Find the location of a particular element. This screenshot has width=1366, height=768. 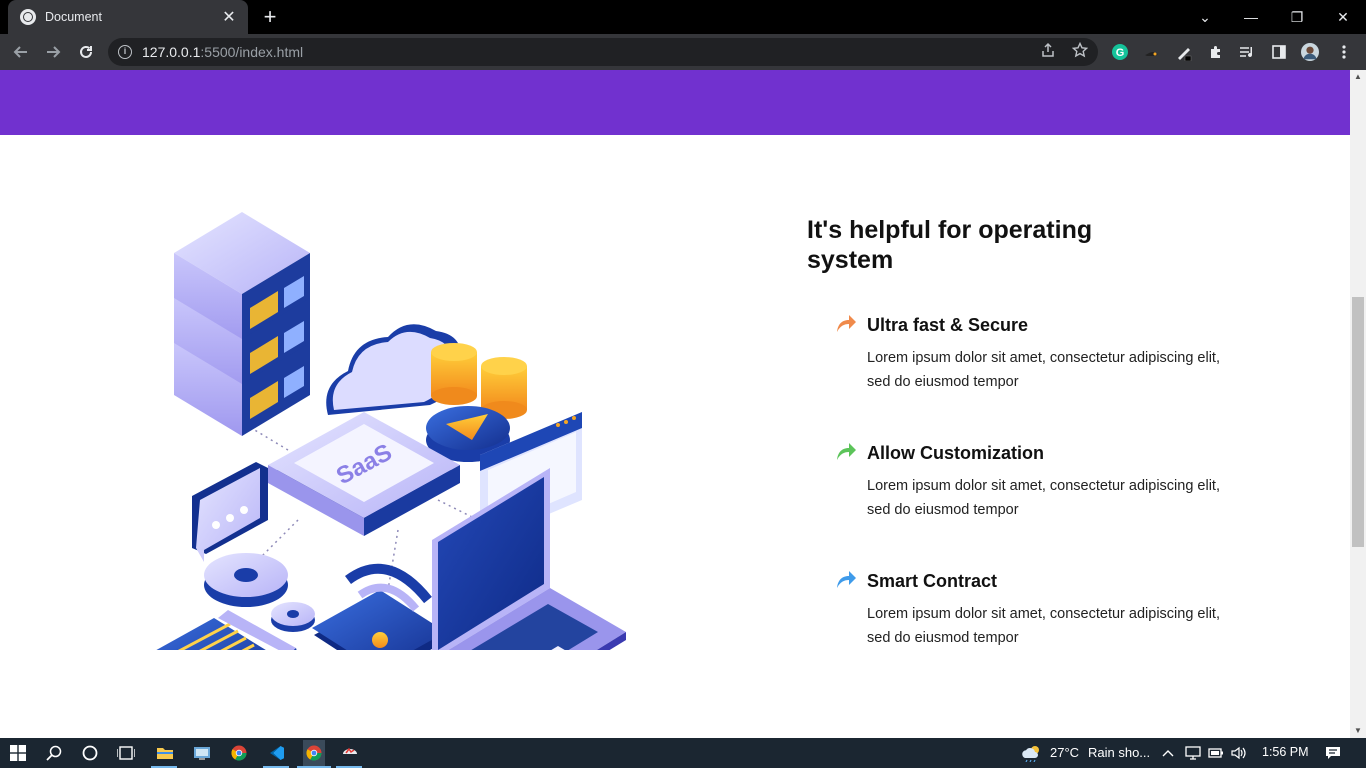

url-host: 127.0.0.1 is located at coordinates (171, 52).